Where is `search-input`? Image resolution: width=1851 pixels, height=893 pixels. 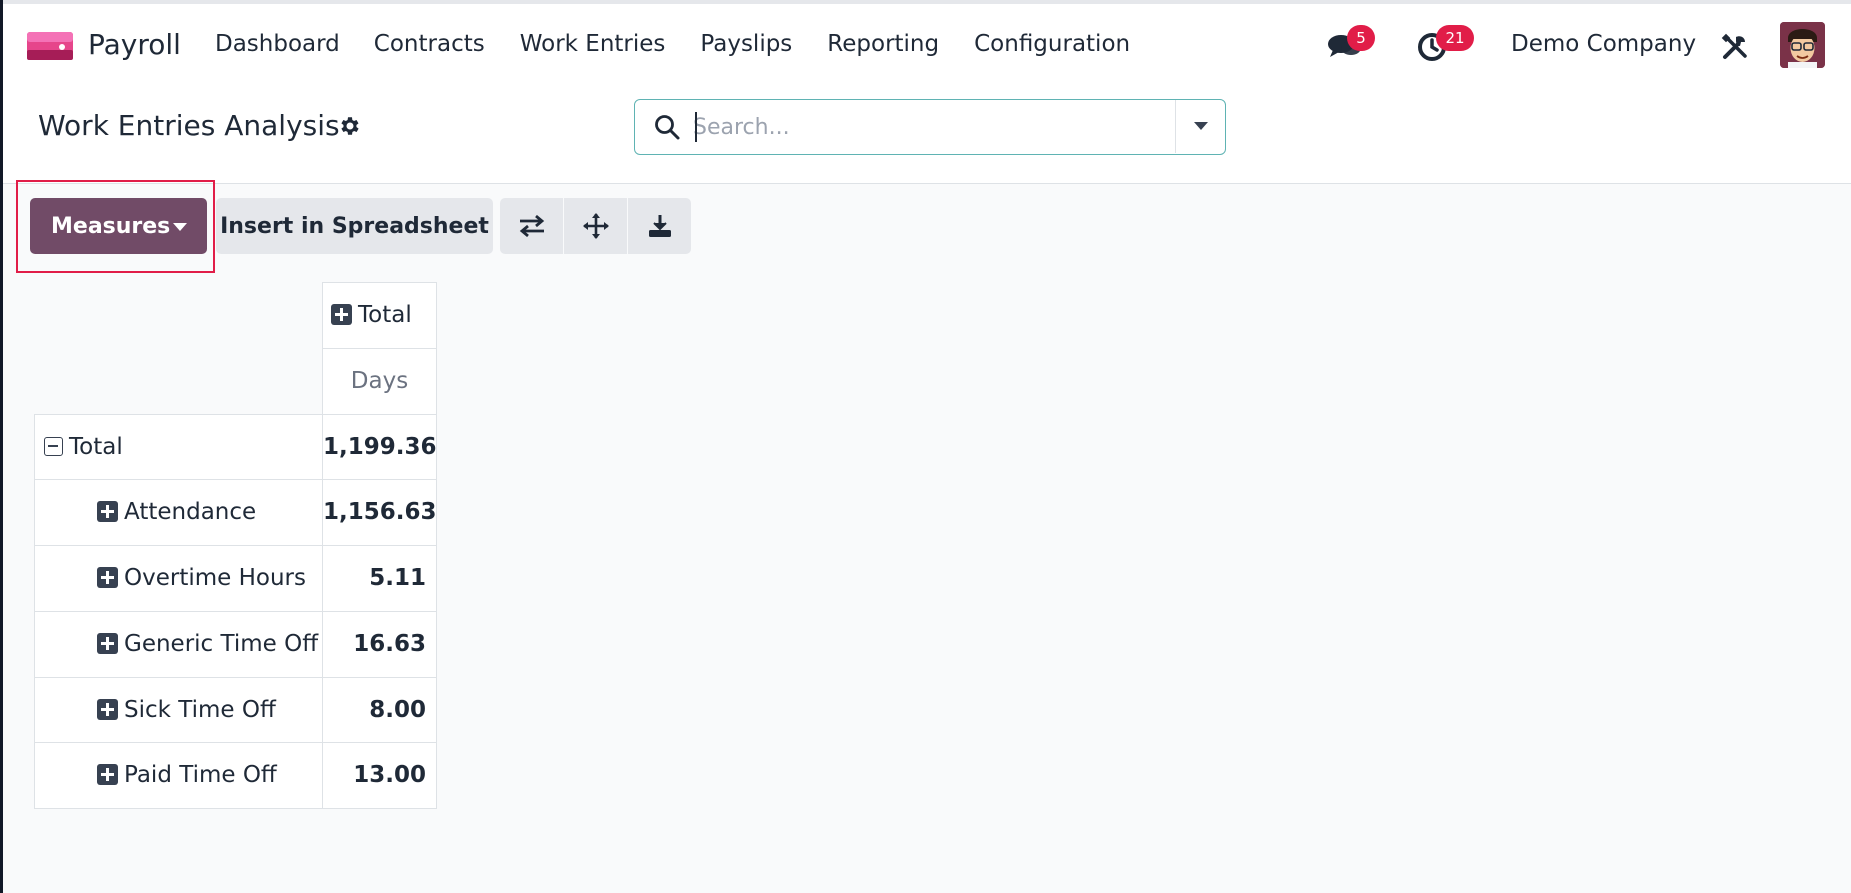
search-input is located at coordinates (943, 127).